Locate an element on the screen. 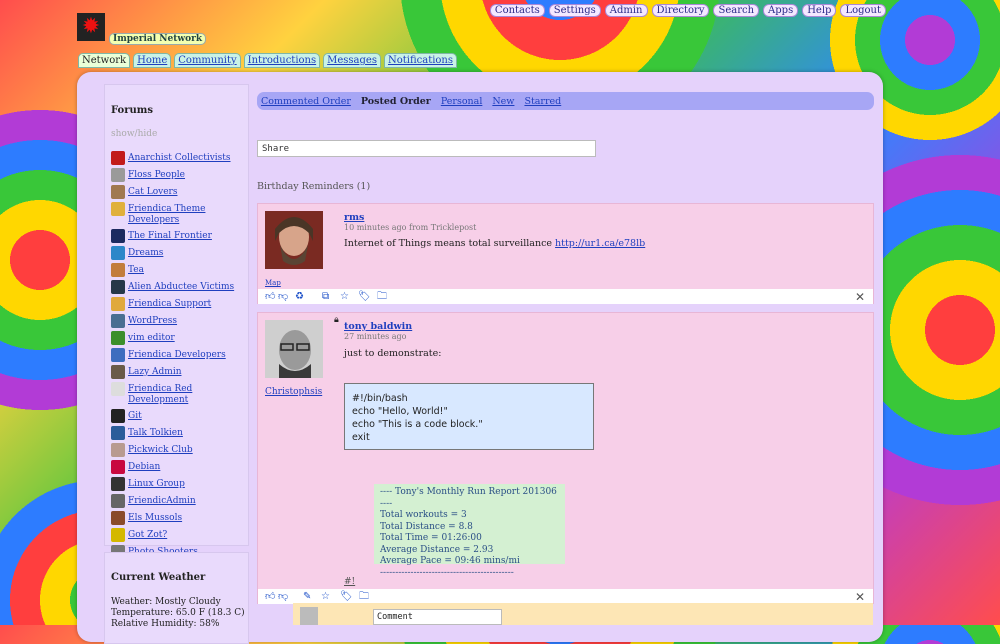 Image resolution: width=1000 pixels, height=644 pixels. post-author: rms is located at coordinates (354, 217).